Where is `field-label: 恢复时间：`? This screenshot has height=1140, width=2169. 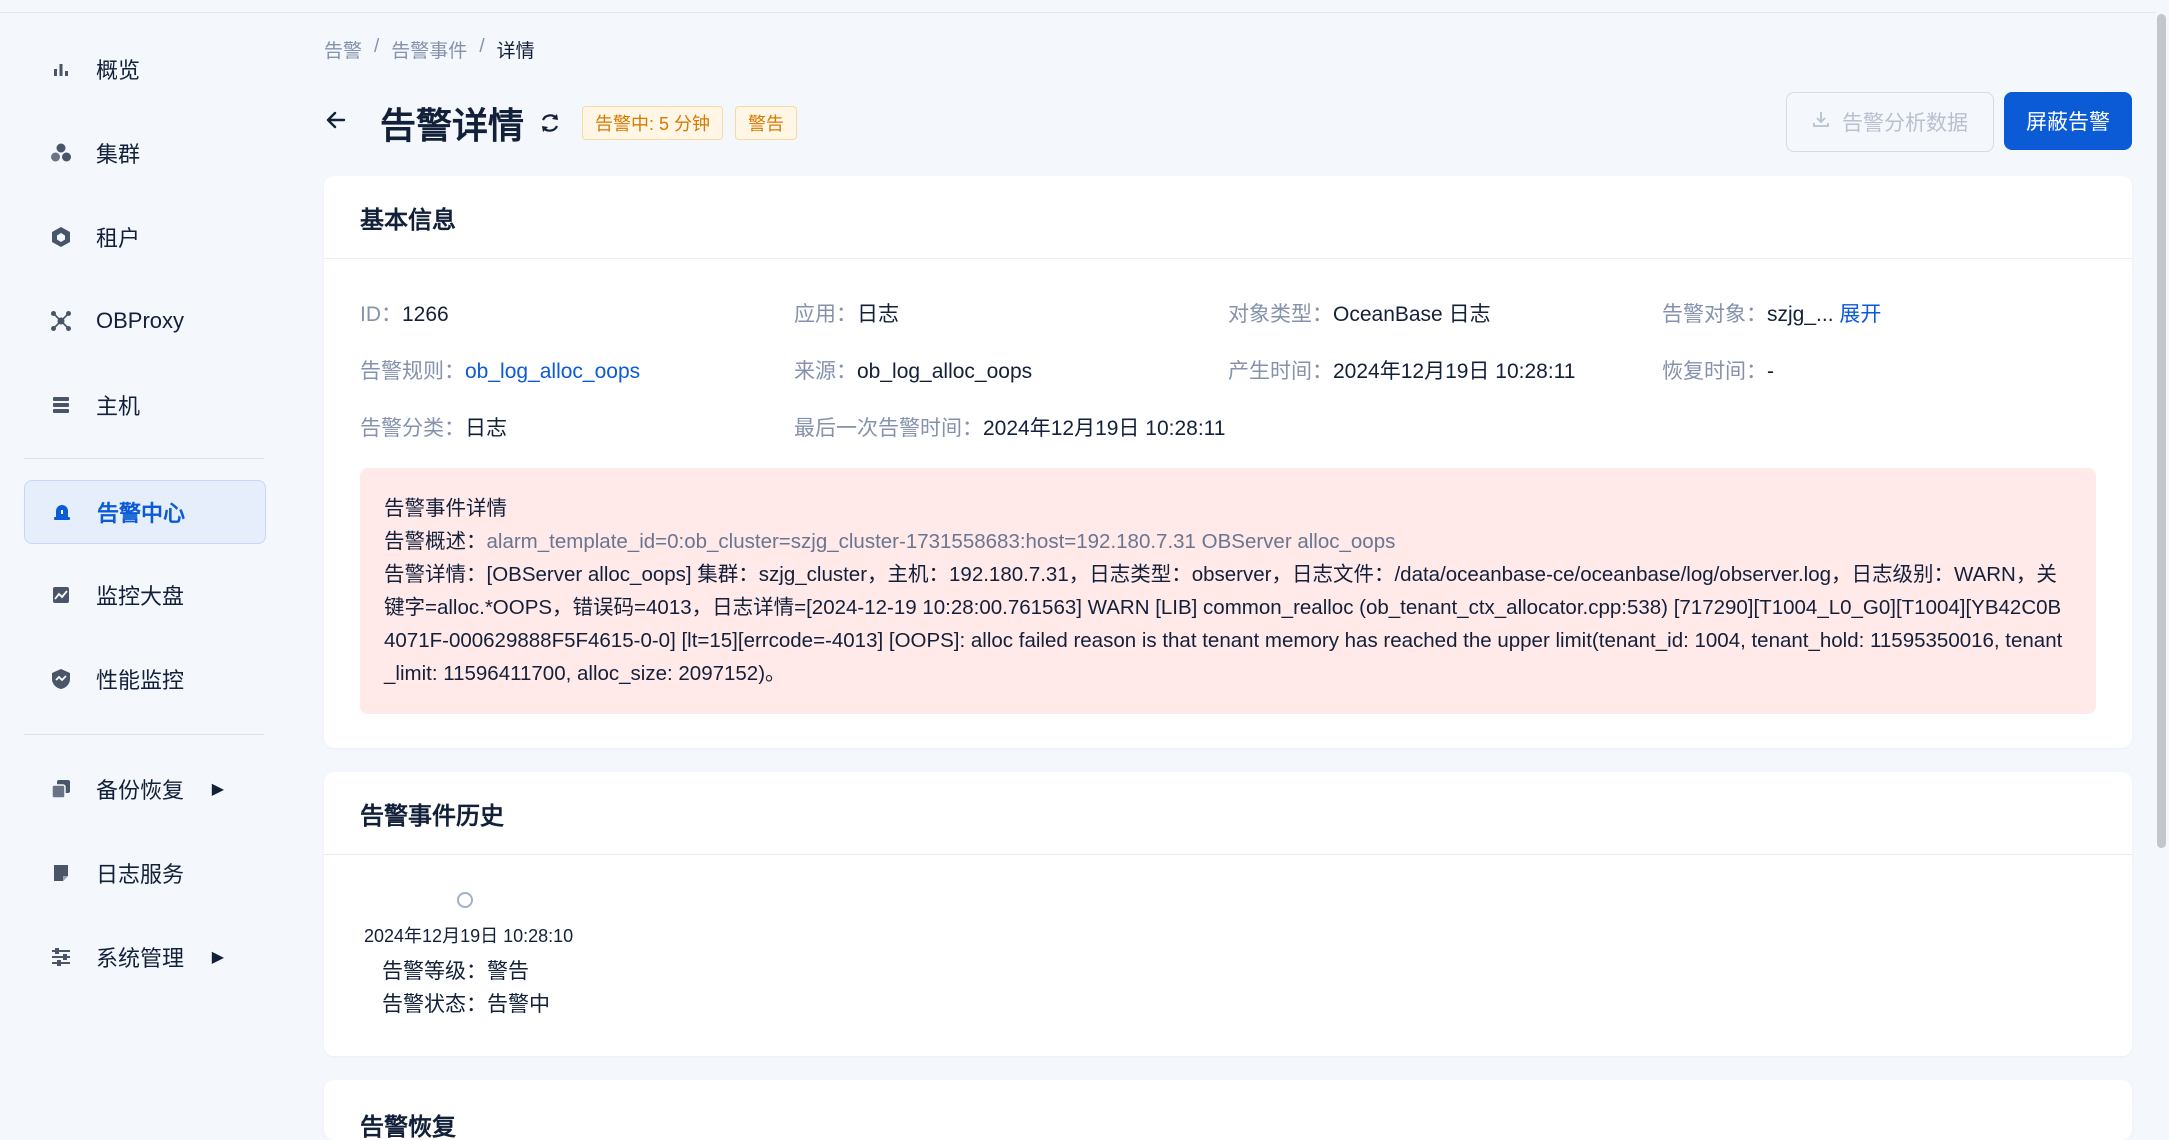
field-label: 恢复时间： is located at coordinates (1714, 371).